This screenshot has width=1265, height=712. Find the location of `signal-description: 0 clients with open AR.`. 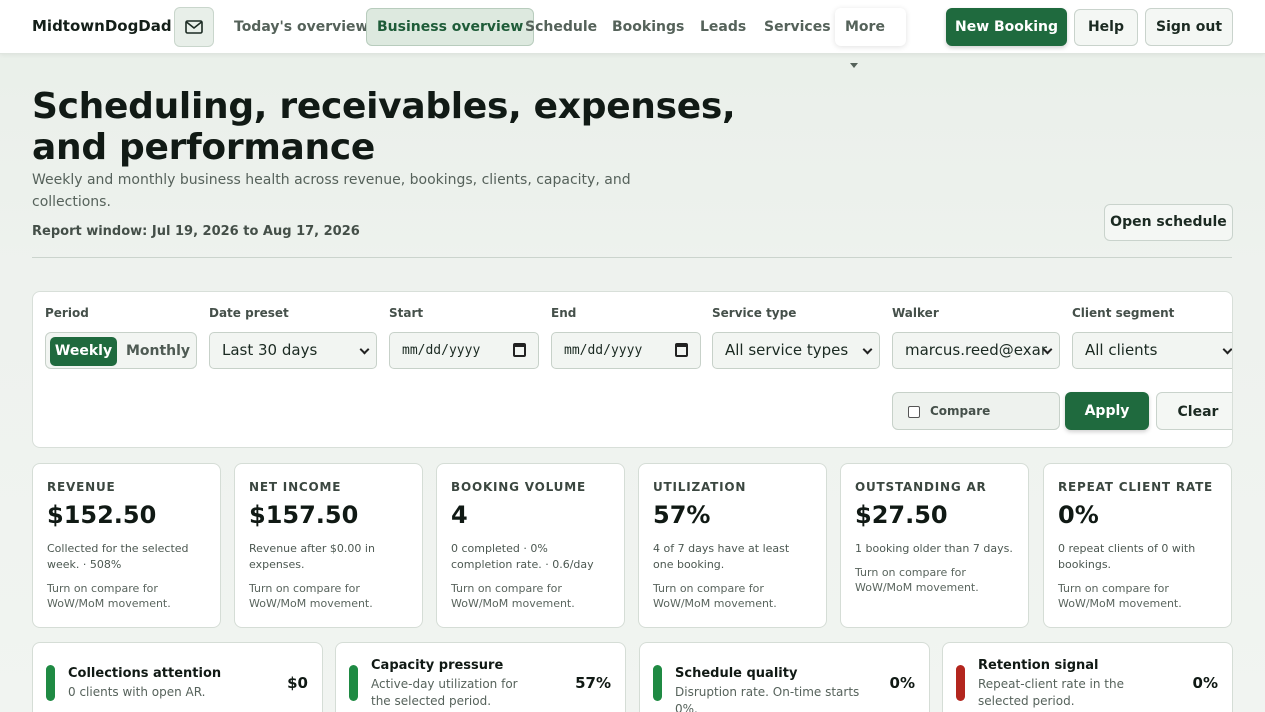

signal-description: 0 clients with open AR. is located at coordinates (137, 692).